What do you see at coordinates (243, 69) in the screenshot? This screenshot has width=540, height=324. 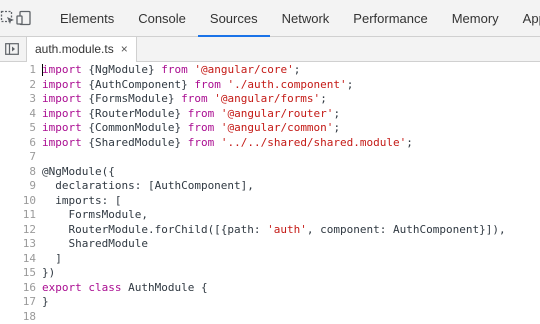 I see `code-token: '@angular/core'` at bounding box center [243, 69].